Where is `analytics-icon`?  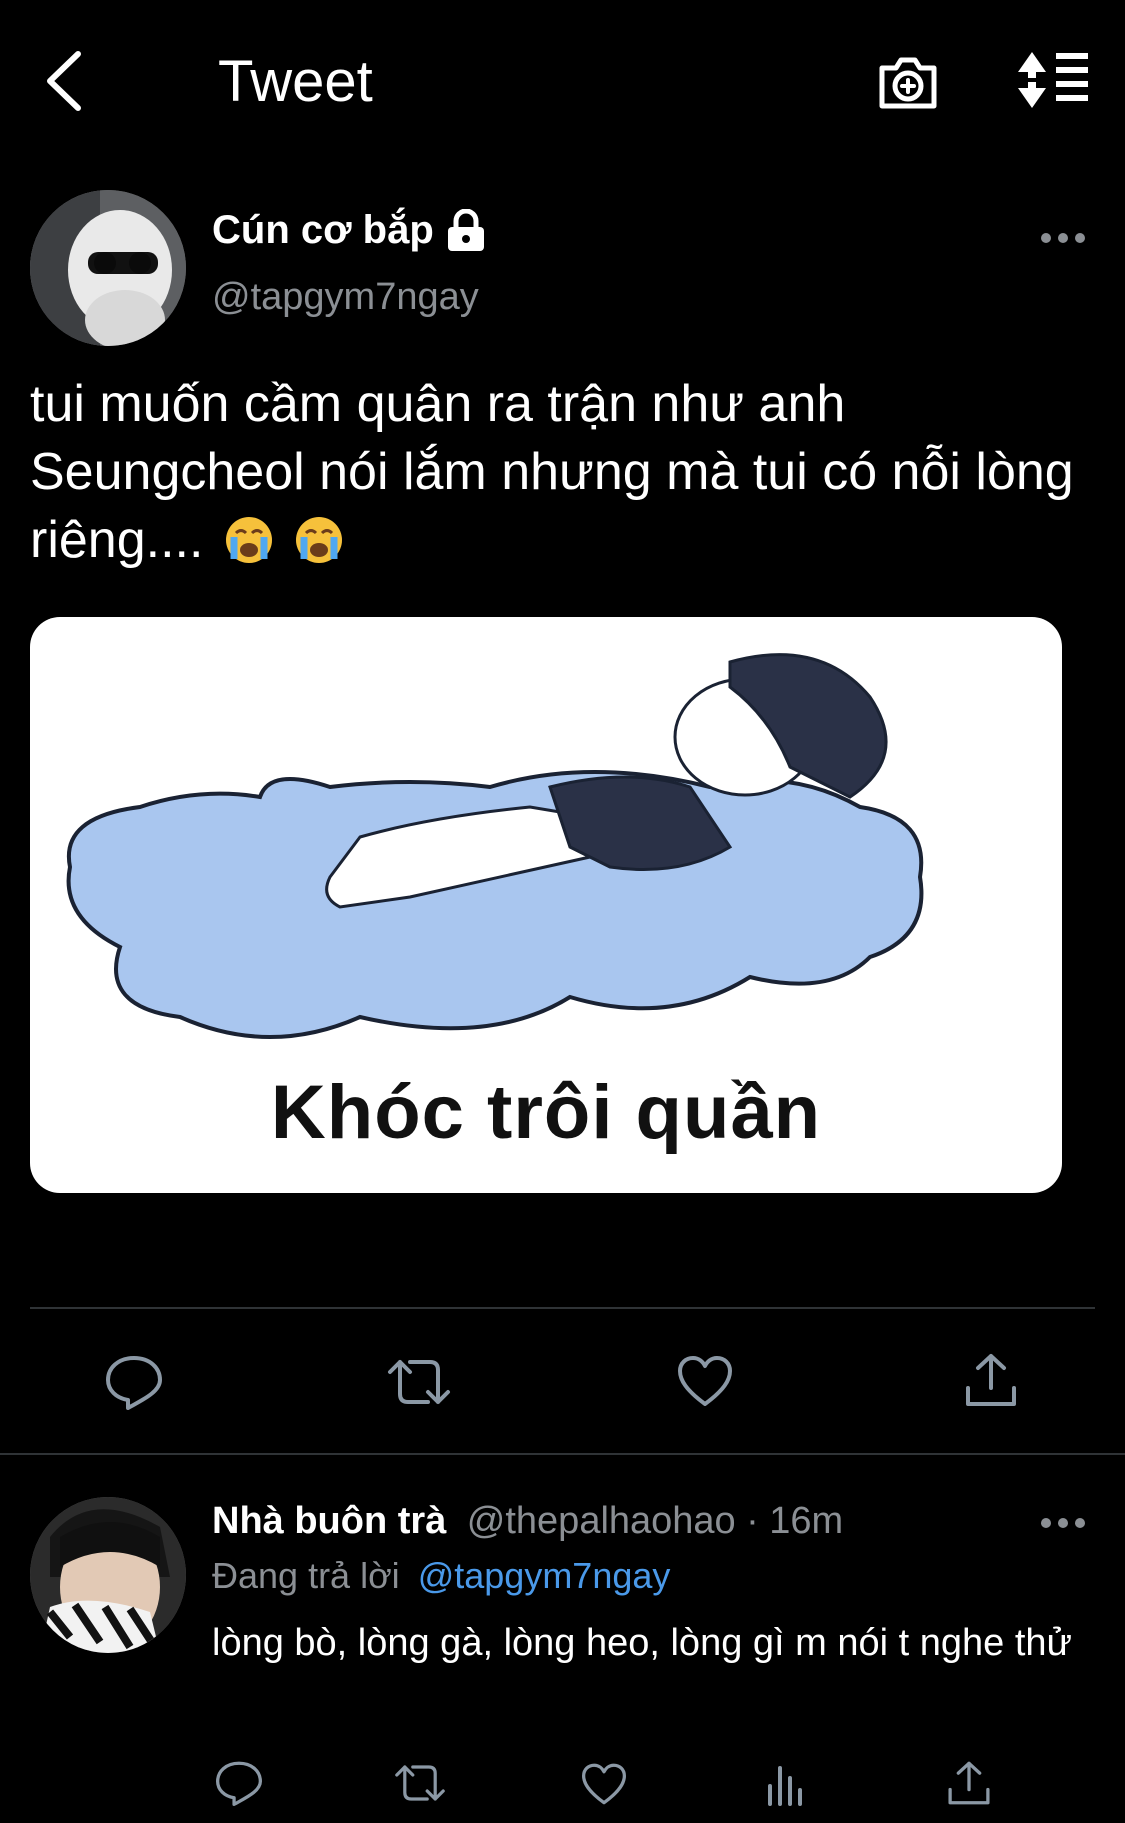 analytics-icon is located at coordinates (785, 1786).